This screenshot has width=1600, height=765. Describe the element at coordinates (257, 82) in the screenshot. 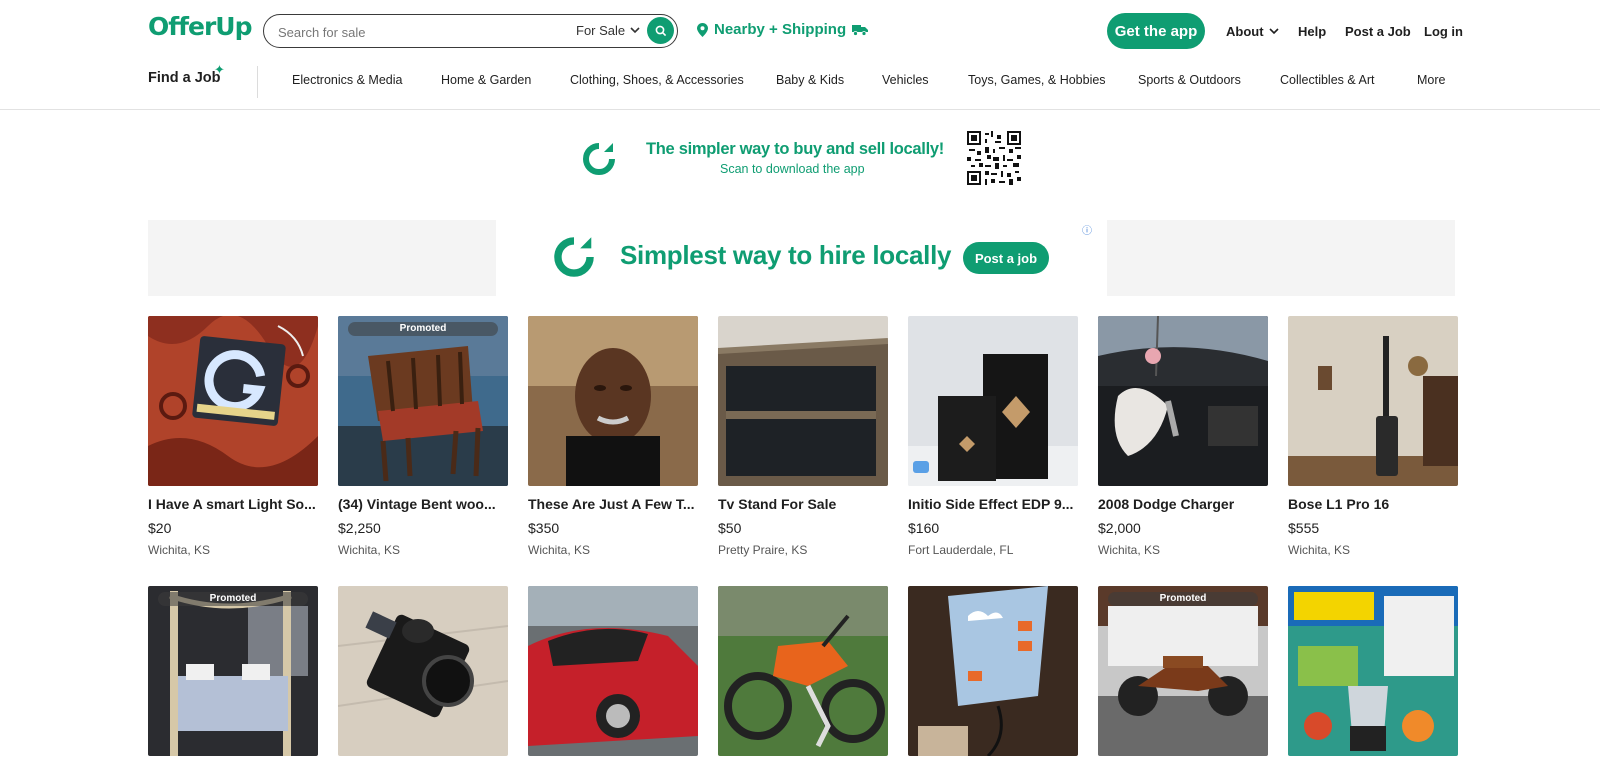

I see `divider` at that location.